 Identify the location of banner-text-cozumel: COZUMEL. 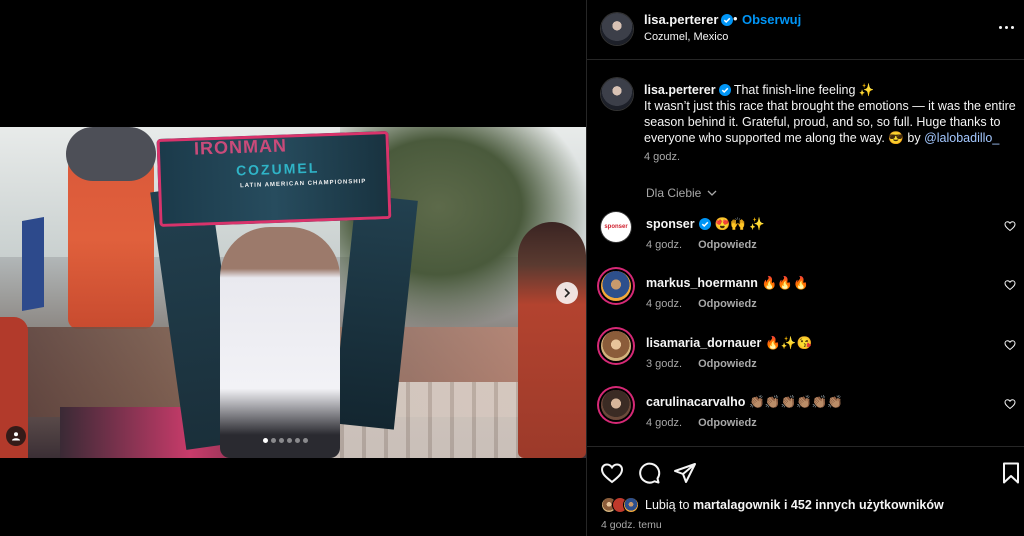
(277, 169).